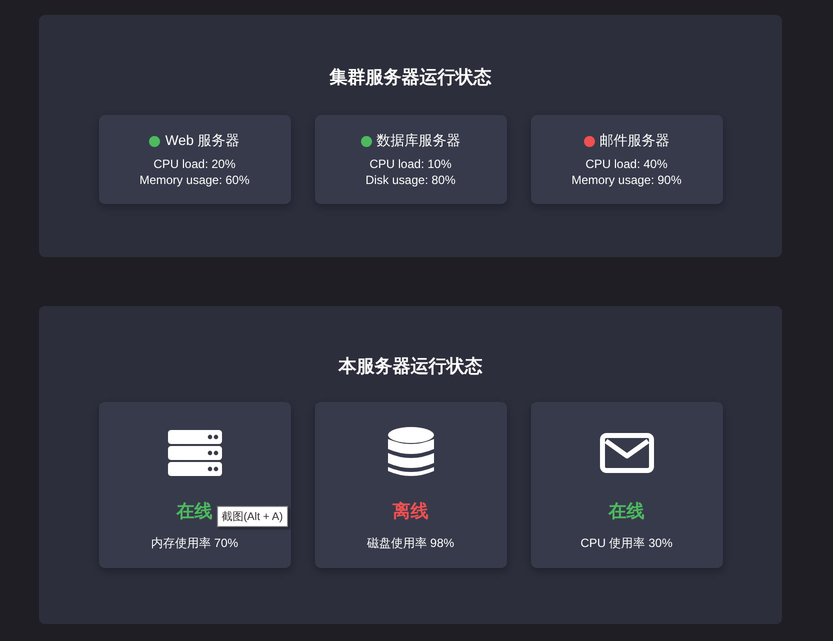  Describe the element at coordinates (202, 141) in the screenshot. I see `server-name: Web 服务器` at that location.